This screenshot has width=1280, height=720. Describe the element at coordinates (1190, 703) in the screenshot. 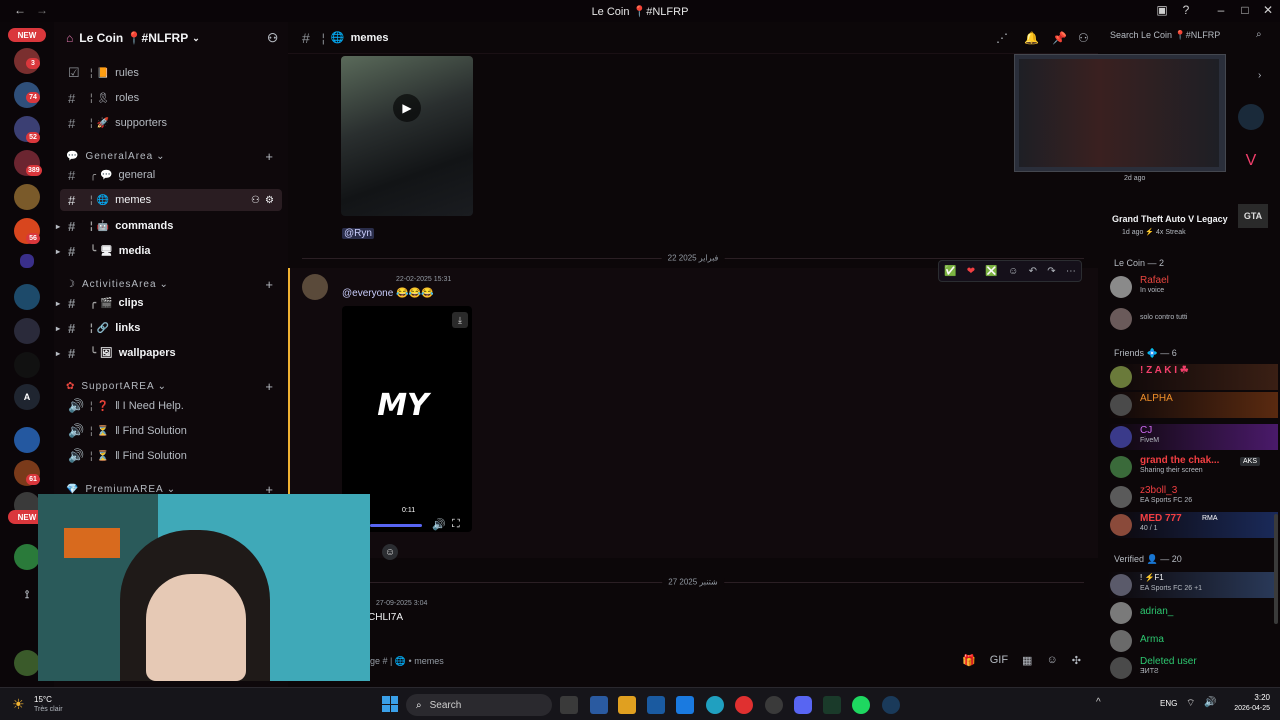

I see `wifi-icon: ⌔` at that location.